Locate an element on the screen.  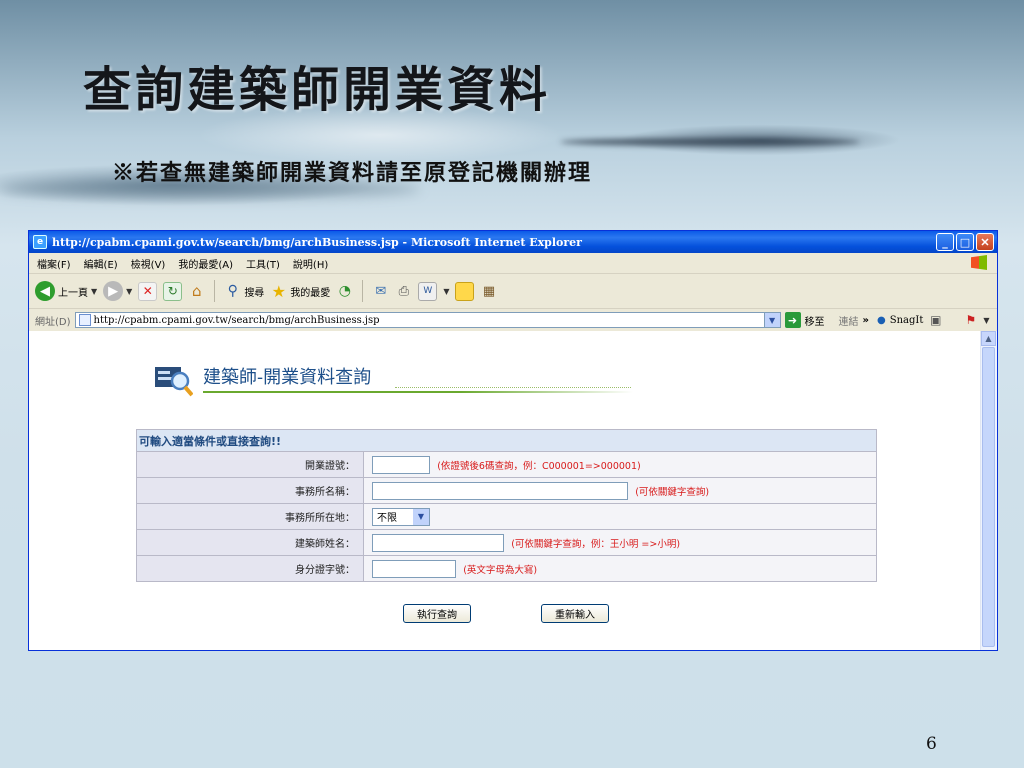
star-icon: ★ is located at coordinates (278, 291).